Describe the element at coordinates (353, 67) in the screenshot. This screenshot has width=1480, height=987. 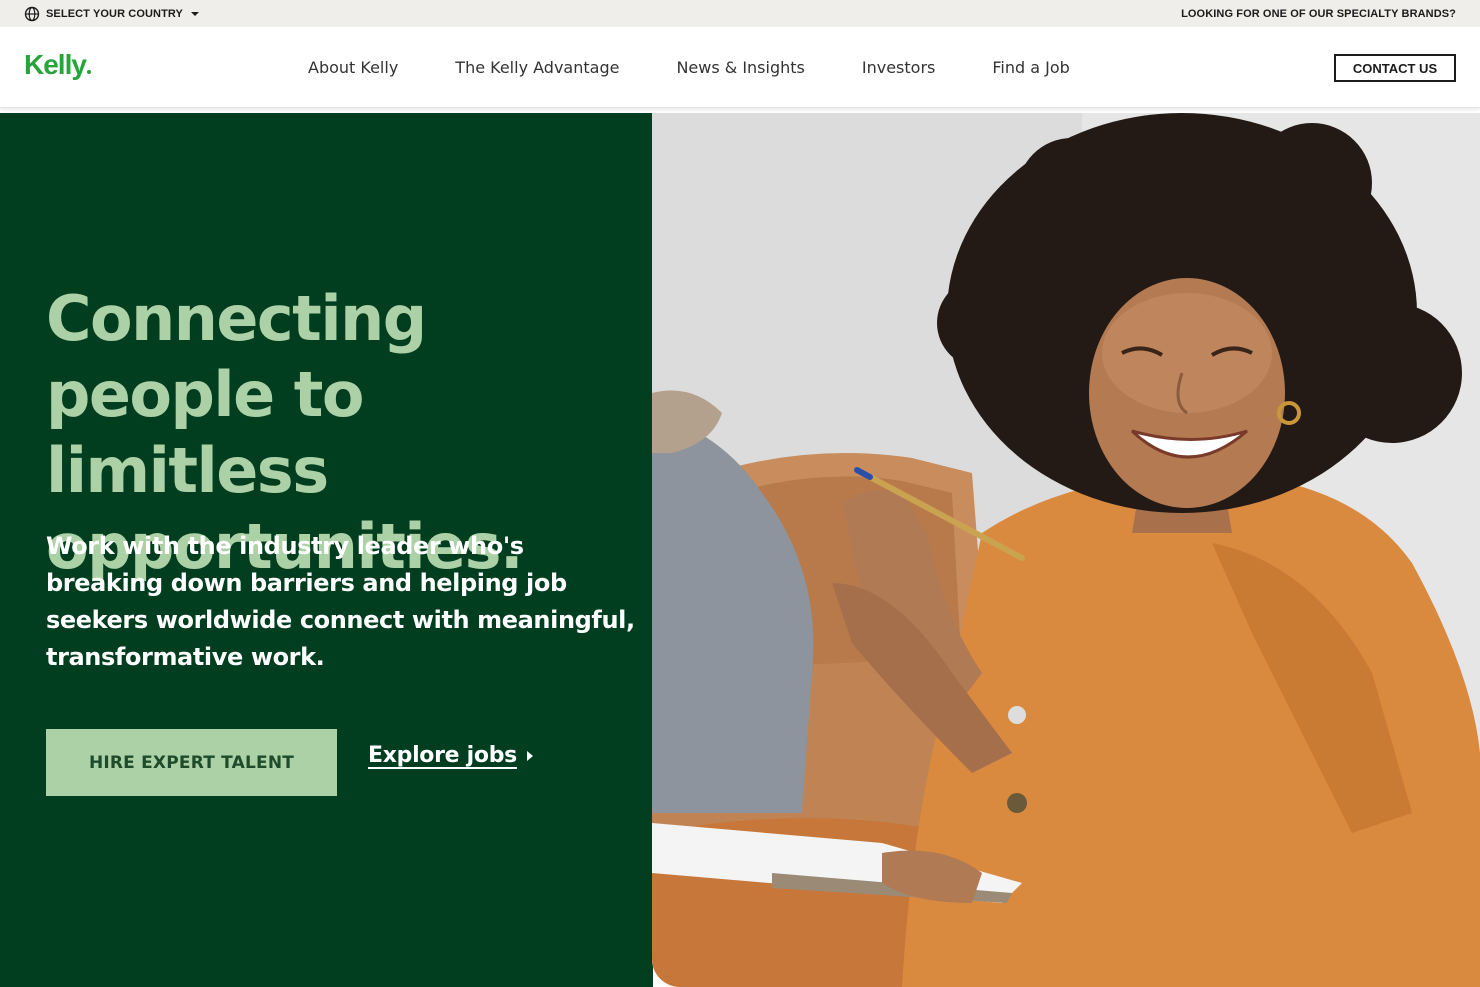
I see `nav-about-kelly: About Kelly` at that location.